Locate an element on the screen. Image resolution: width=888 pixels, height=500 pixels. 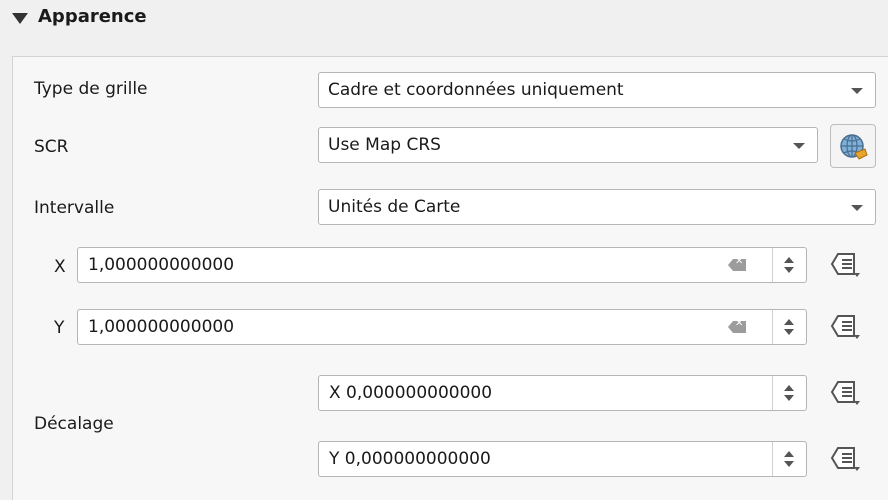
crs-select: Use Map CRS is located at coordinates (568, 145).